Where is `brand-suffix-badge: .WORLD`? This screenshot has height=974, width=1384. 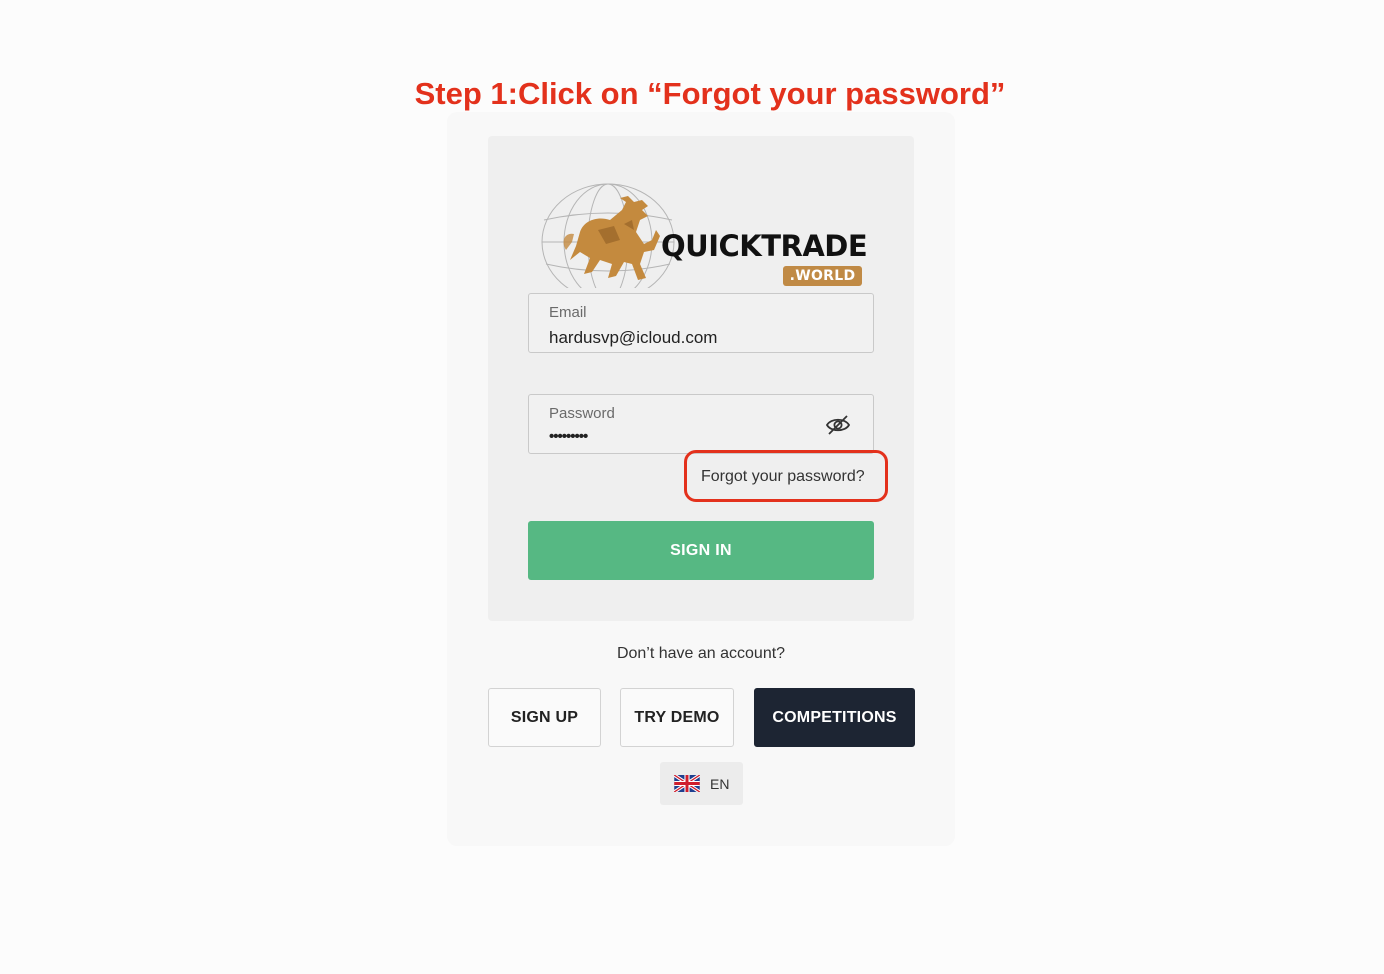
brand-suffix-badge: .WORLD is located at coordinates (822, 276).